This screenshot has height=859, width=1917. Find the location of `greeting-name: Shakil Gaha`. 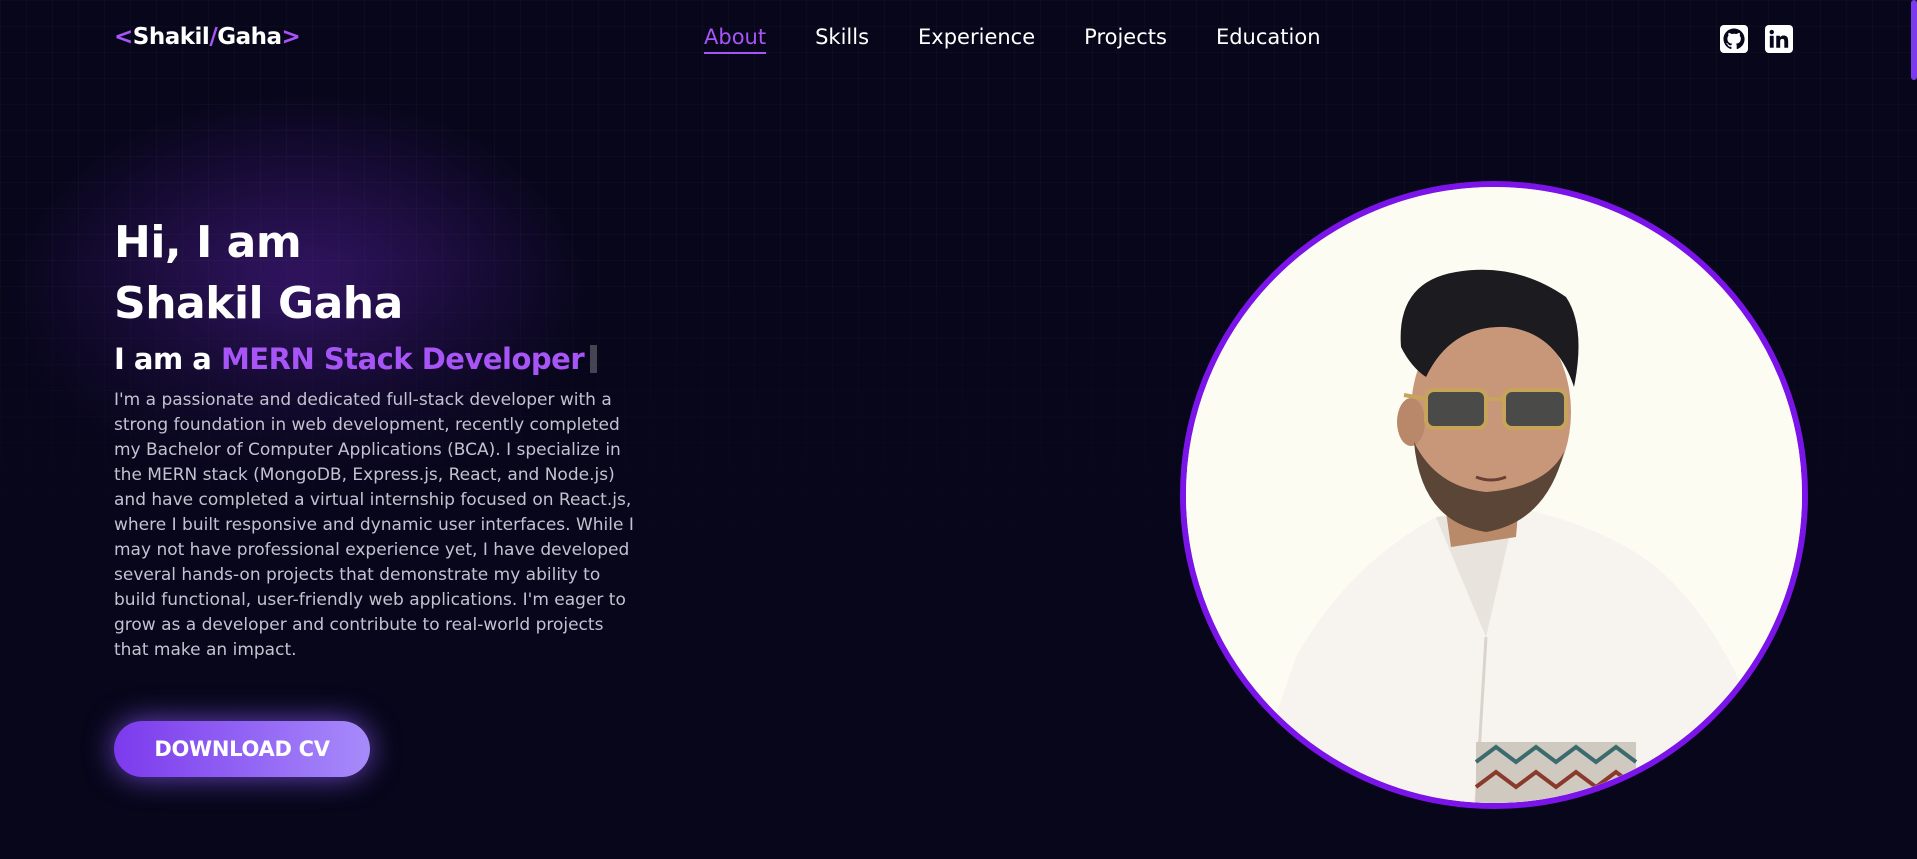

greeting-name: Shakil Gaha is located at coordinates (258, 303).